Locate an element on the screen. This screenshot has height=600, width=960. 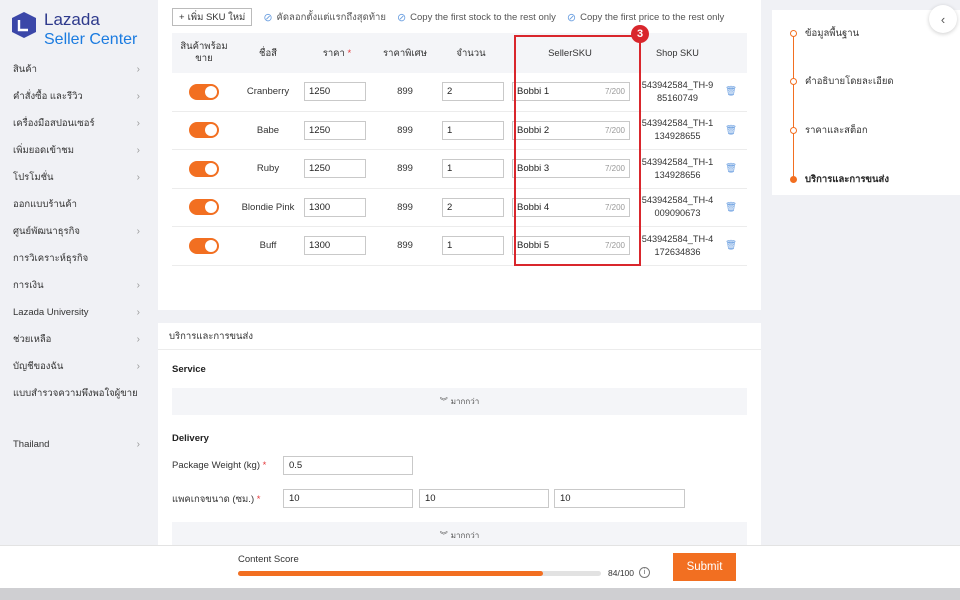
sidebar-item-finance: การเงิน › is located at coordinates (75, 285).